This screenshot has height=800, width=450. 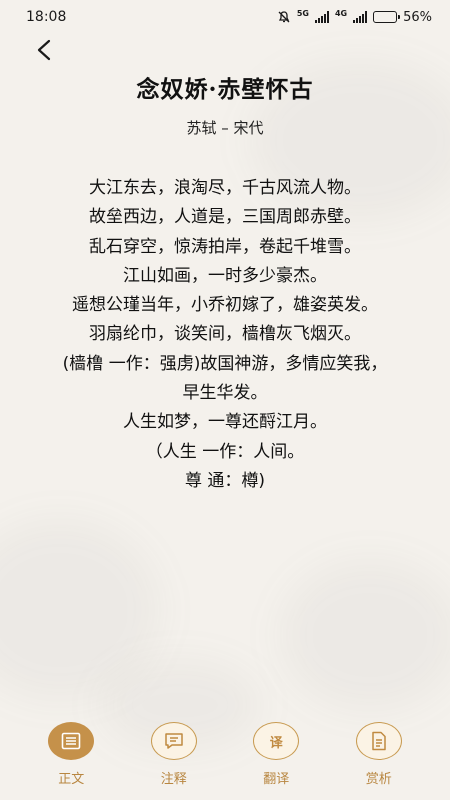 I want to click on bottom-nav: 正文 注释 译 翻译 赏析, so click(x=225, y=761).